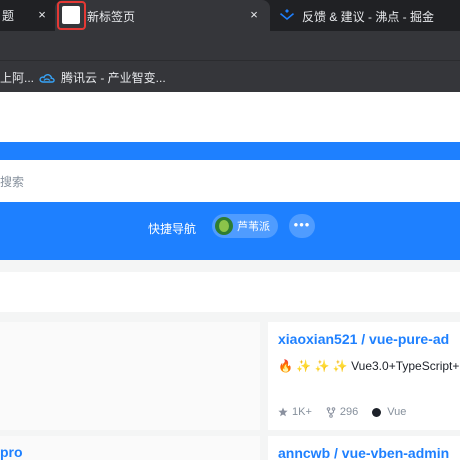 The image size is (460, 460). Describe the element at coordinates (287, 14) in the screenshot. I see `juejin-icon` at that location.